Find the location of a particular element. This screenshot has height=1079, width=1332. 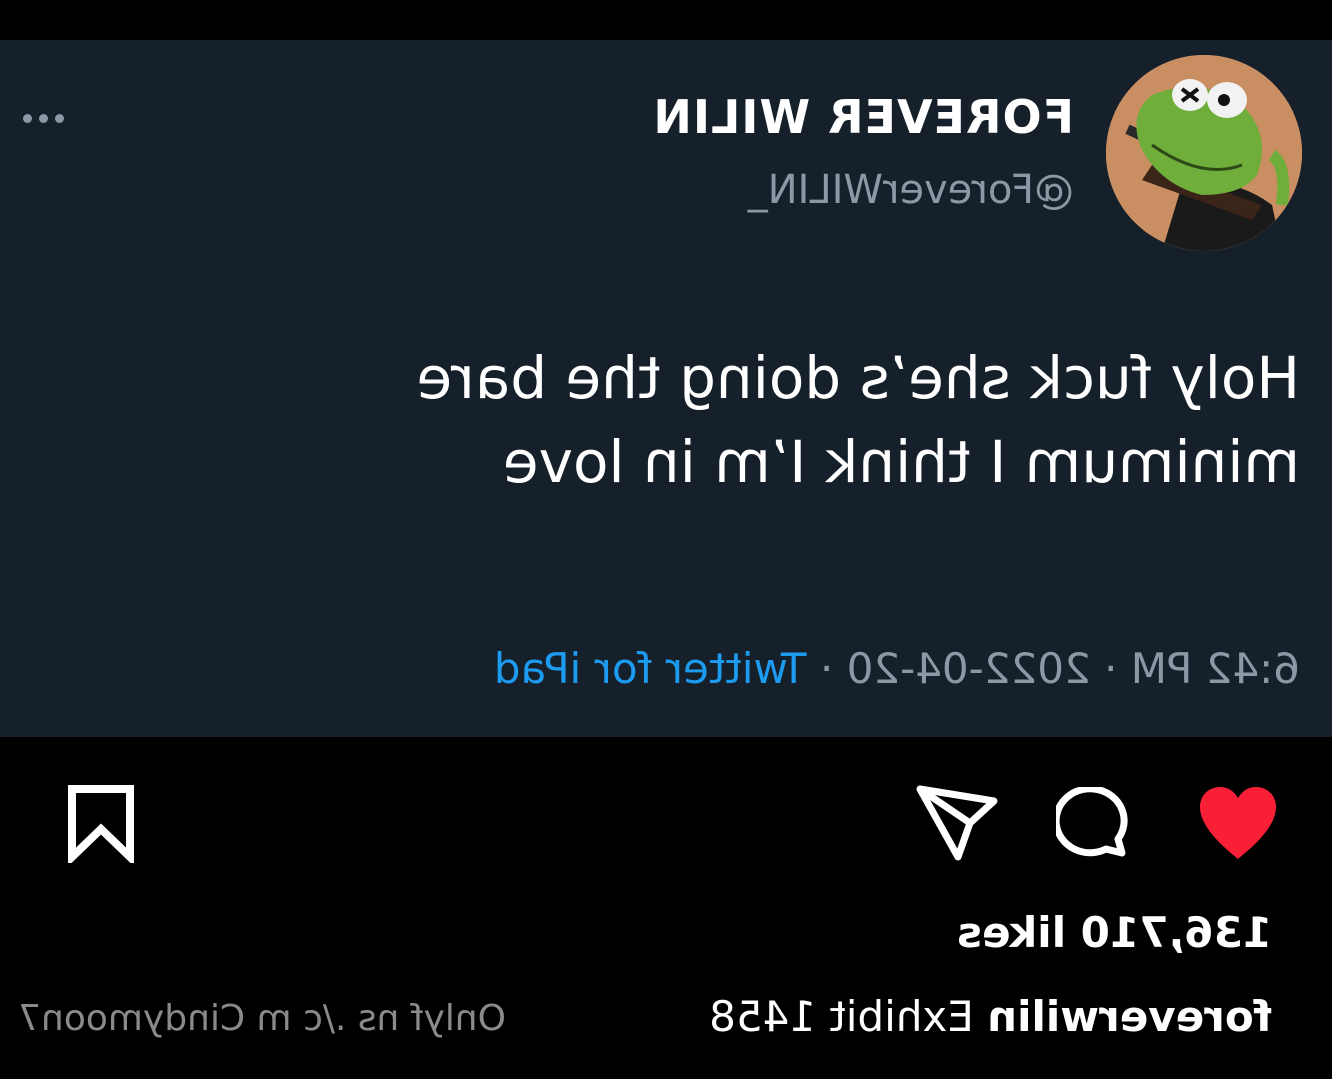

heart-filled-icon is located at coordinates (1238, 823).